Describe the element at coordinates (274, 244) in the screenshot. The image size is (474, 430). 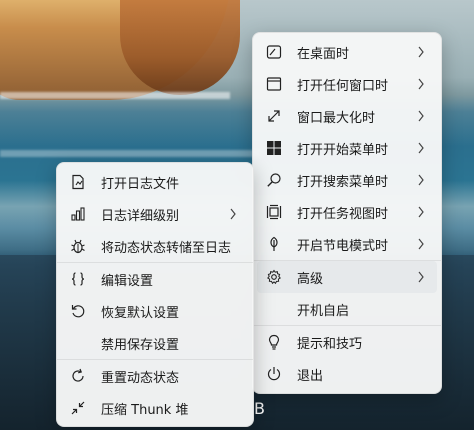
I see `leaf-icon` at that location.